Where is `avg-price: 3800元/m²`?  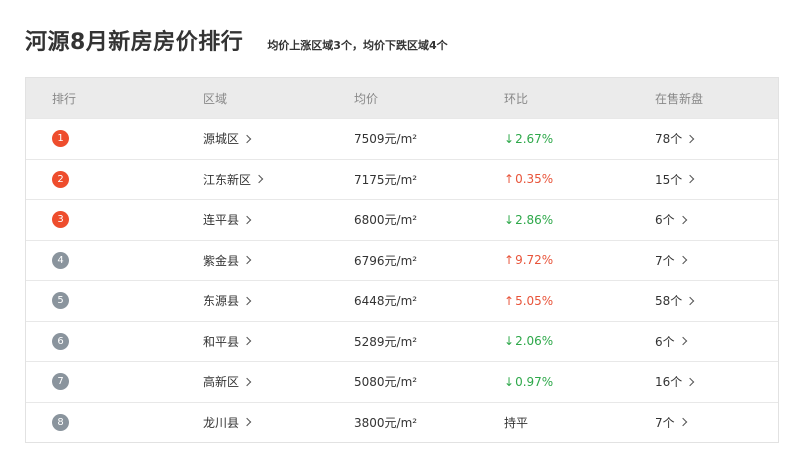 avg-price: 3800元/m² is located at coordinates (386, 422).